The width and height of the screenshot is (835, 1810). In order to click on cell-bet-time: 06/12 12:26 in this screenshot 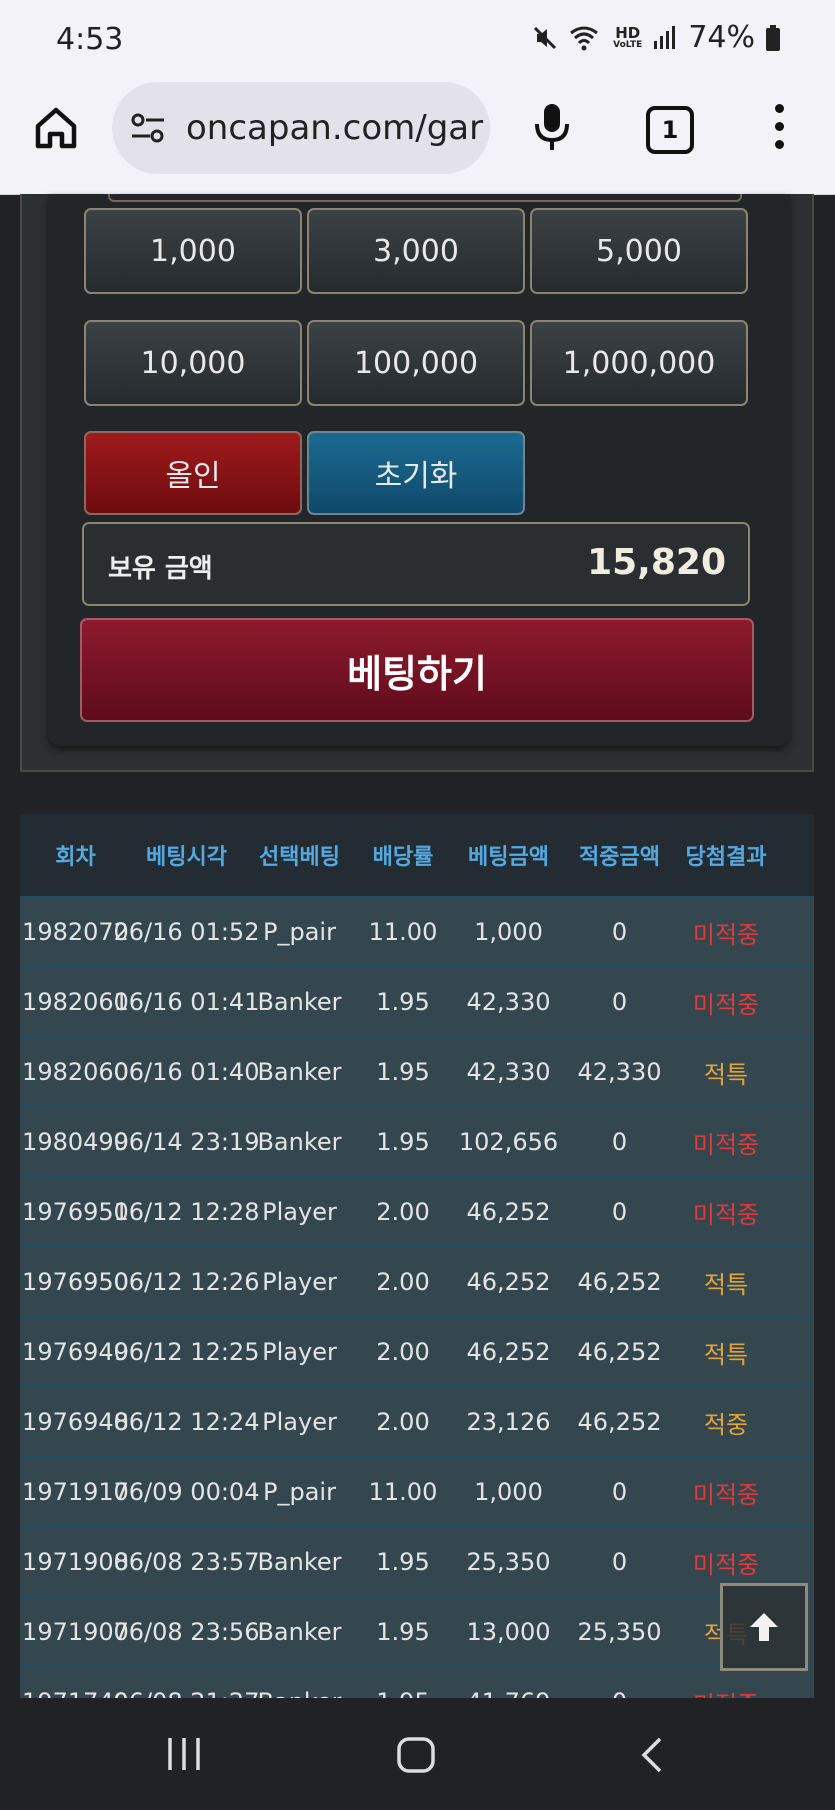, I will do `click(186, 1282)`.